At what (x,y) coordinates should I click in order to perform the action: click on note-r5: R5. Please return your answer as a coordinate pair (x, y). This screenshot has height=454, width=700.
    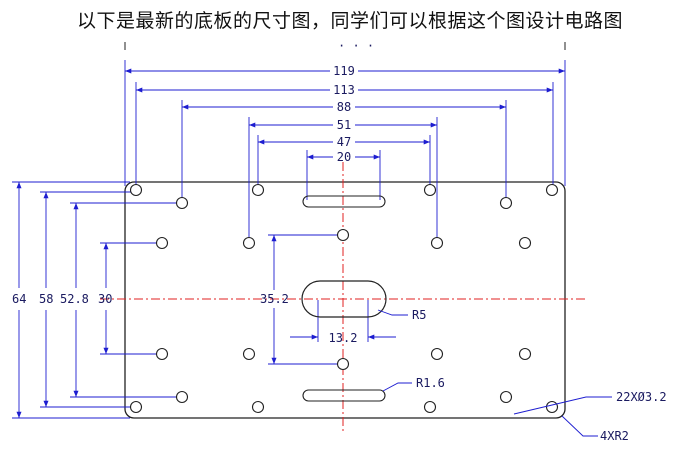
    Looking at the image, I should click on (401, 315).